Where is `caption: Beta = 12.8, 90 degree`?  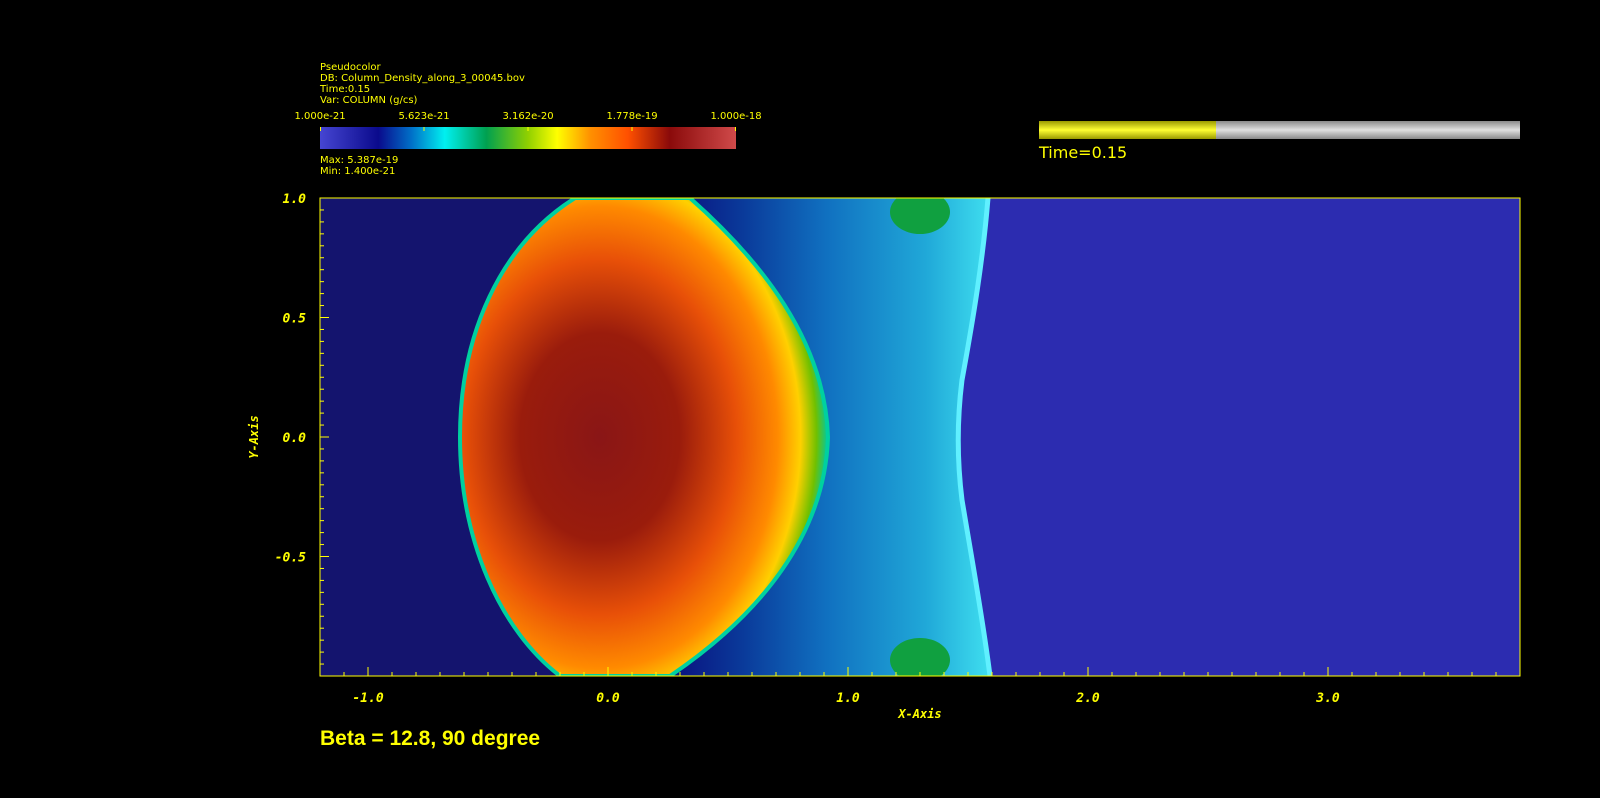
caption: Beta = 12.8, 90 degree is located at coordinates (430, 738).